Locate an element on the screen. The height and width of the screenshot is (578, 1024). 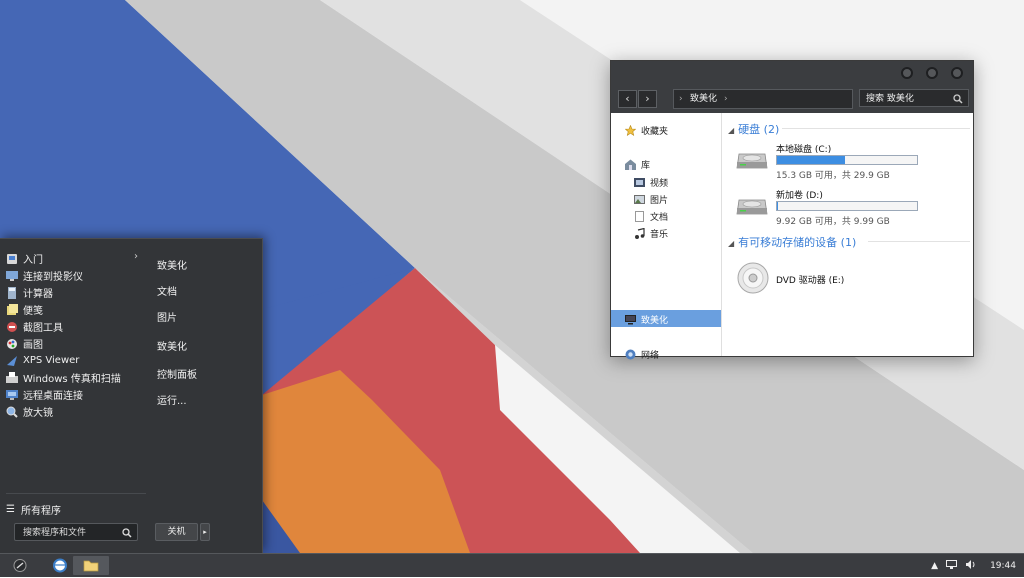
explorer-titlebar: ‹ › › 致美化 › 搜索 致美化 is located at coordinates (792, 87).